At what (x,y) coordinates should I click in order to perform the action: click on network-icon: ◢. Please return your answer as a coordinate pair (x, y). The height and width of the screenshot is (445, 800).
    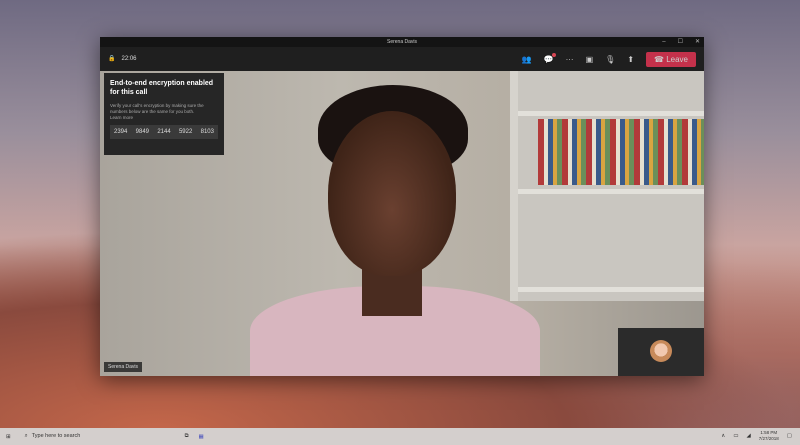
    Looking at the image, I should click on (749, 436).